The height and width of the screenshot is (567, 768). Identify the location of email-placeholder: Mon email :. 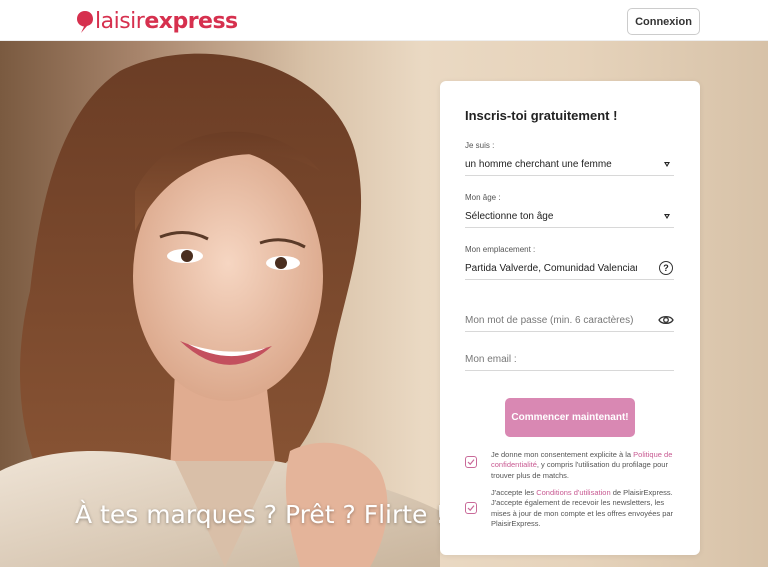
(491, 359).